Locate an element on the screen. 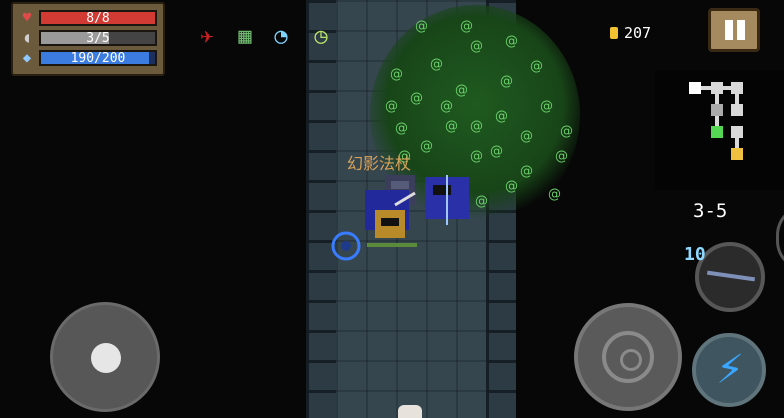 The width and height of the screenshot is (784, 418). crosshair-icon is located at coordinates (628, 357).